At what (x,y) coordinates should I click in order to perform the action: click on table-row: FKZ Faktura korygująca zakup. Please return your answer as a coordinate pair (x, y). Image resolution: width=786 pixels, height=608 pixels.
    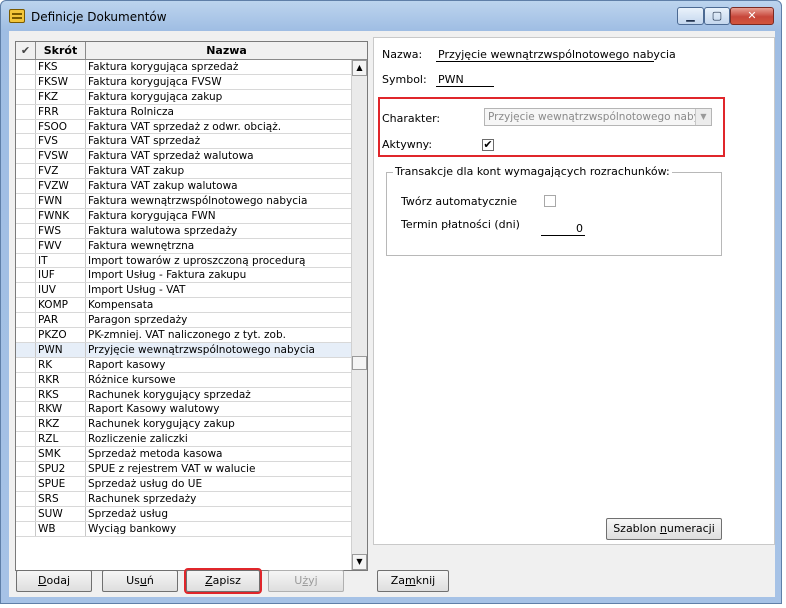
    Looking at the image, I should click on (183, 97).